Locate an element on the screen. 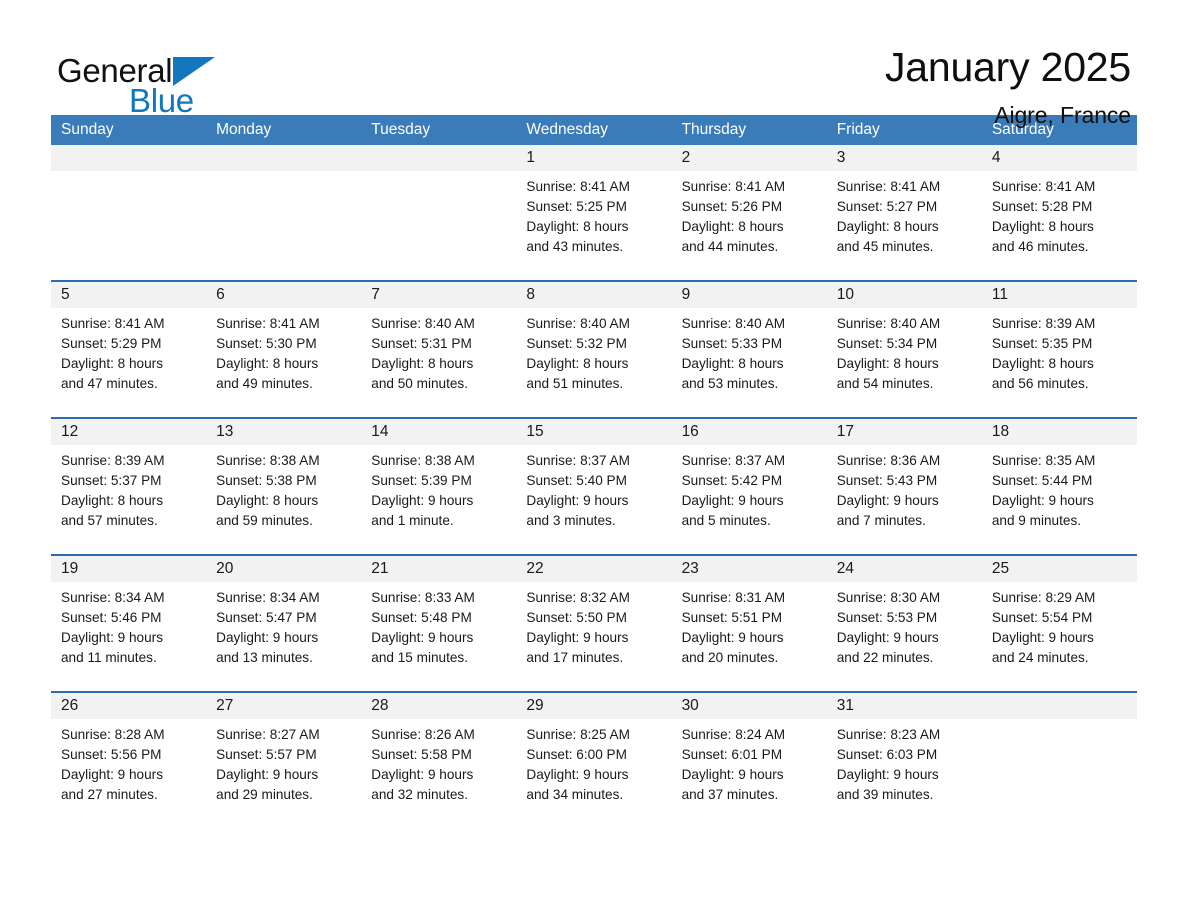 This screenshot has height=918, width=1188. day-number: 22 is located at coordinates (535, 568).